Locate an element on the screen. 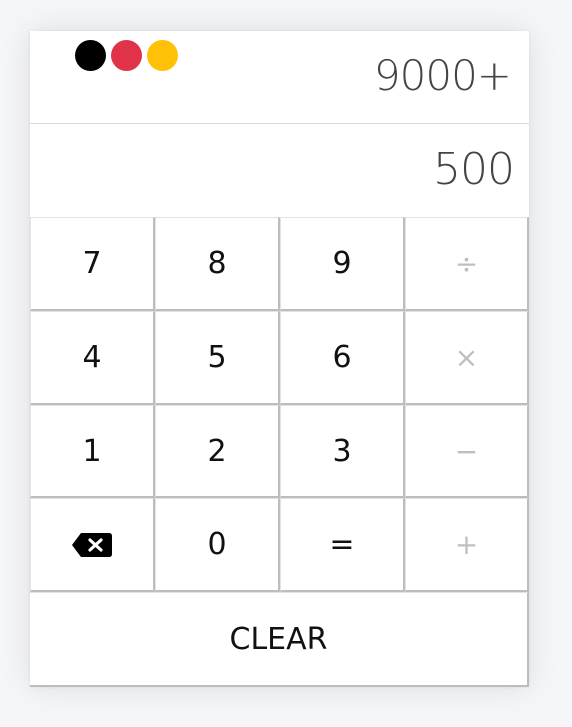 This screenshot has width=572, height=727. current-value-display: 500 is located at coordinates (279, 170).